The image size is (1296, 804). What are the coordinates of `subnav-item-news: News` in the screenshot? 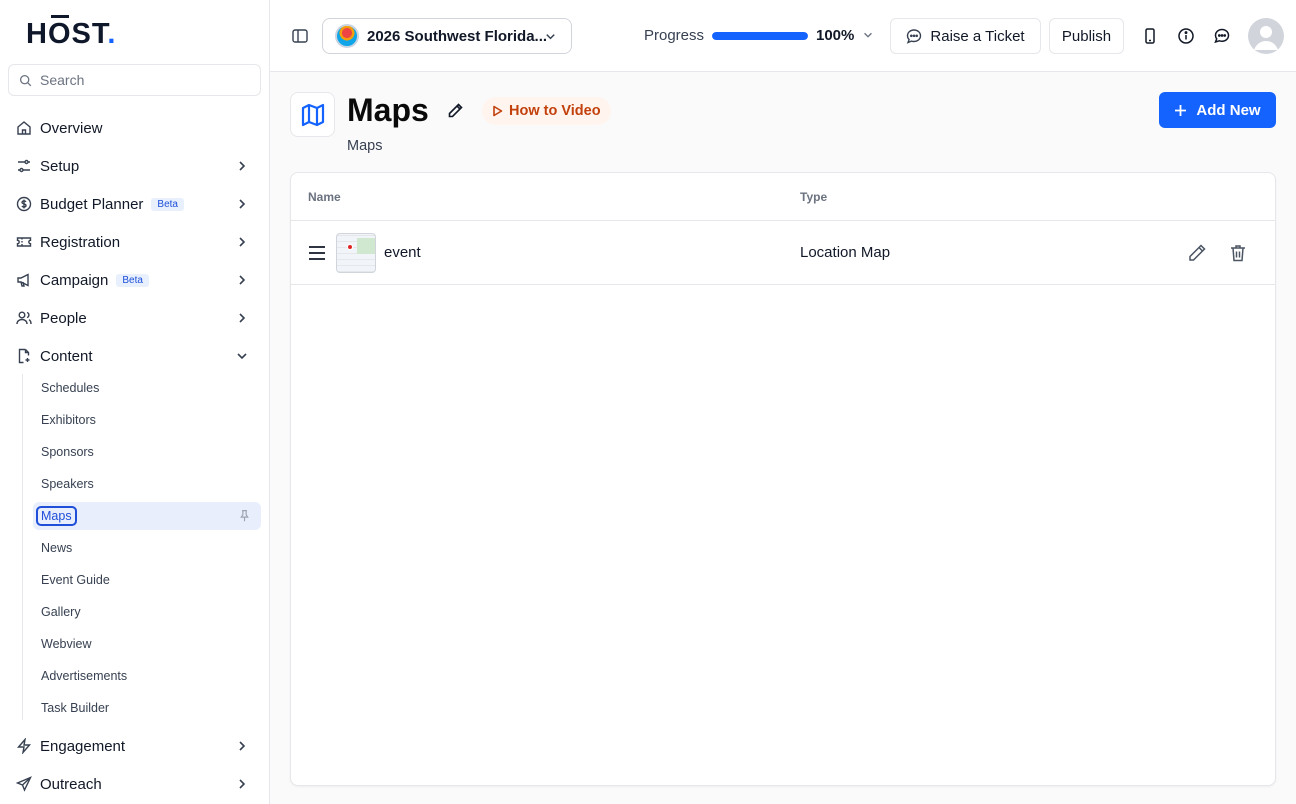 It's located at (147, 548).